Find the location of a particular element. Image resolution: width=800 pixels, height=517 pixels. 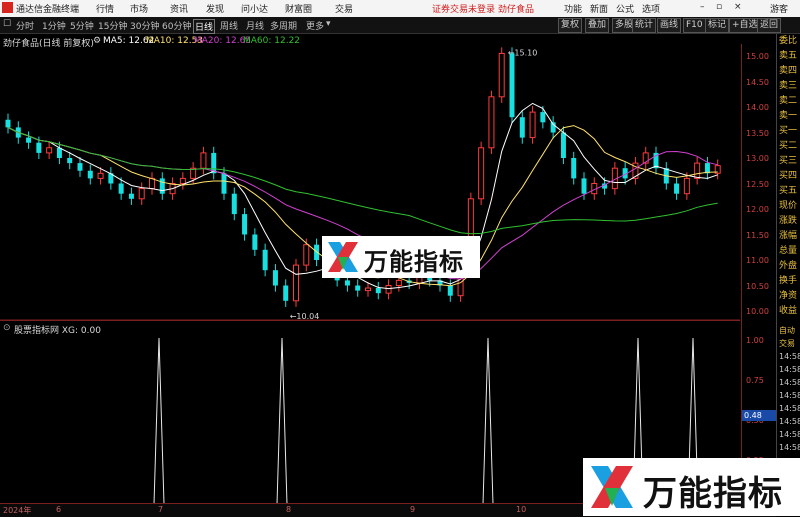

period-daily: 日线 is located at coordinates (204, 26).